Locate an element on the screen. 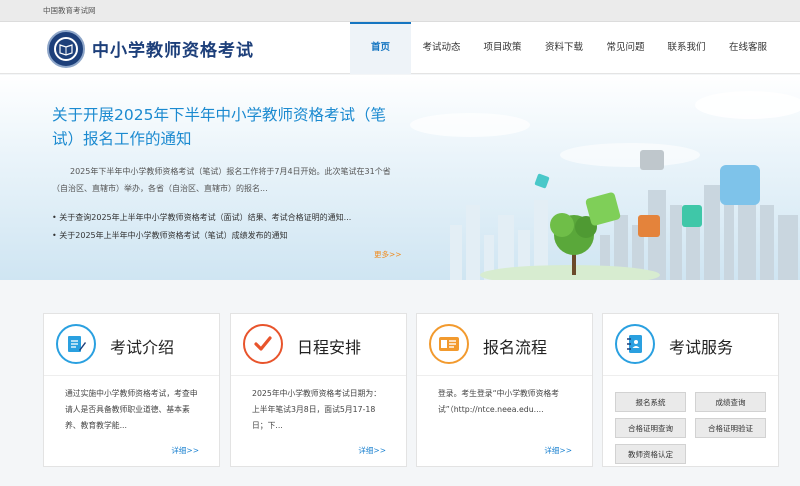 The width and height of the screenshot is (800, 486). document-pen-icon is located at coordinates (76, 344).